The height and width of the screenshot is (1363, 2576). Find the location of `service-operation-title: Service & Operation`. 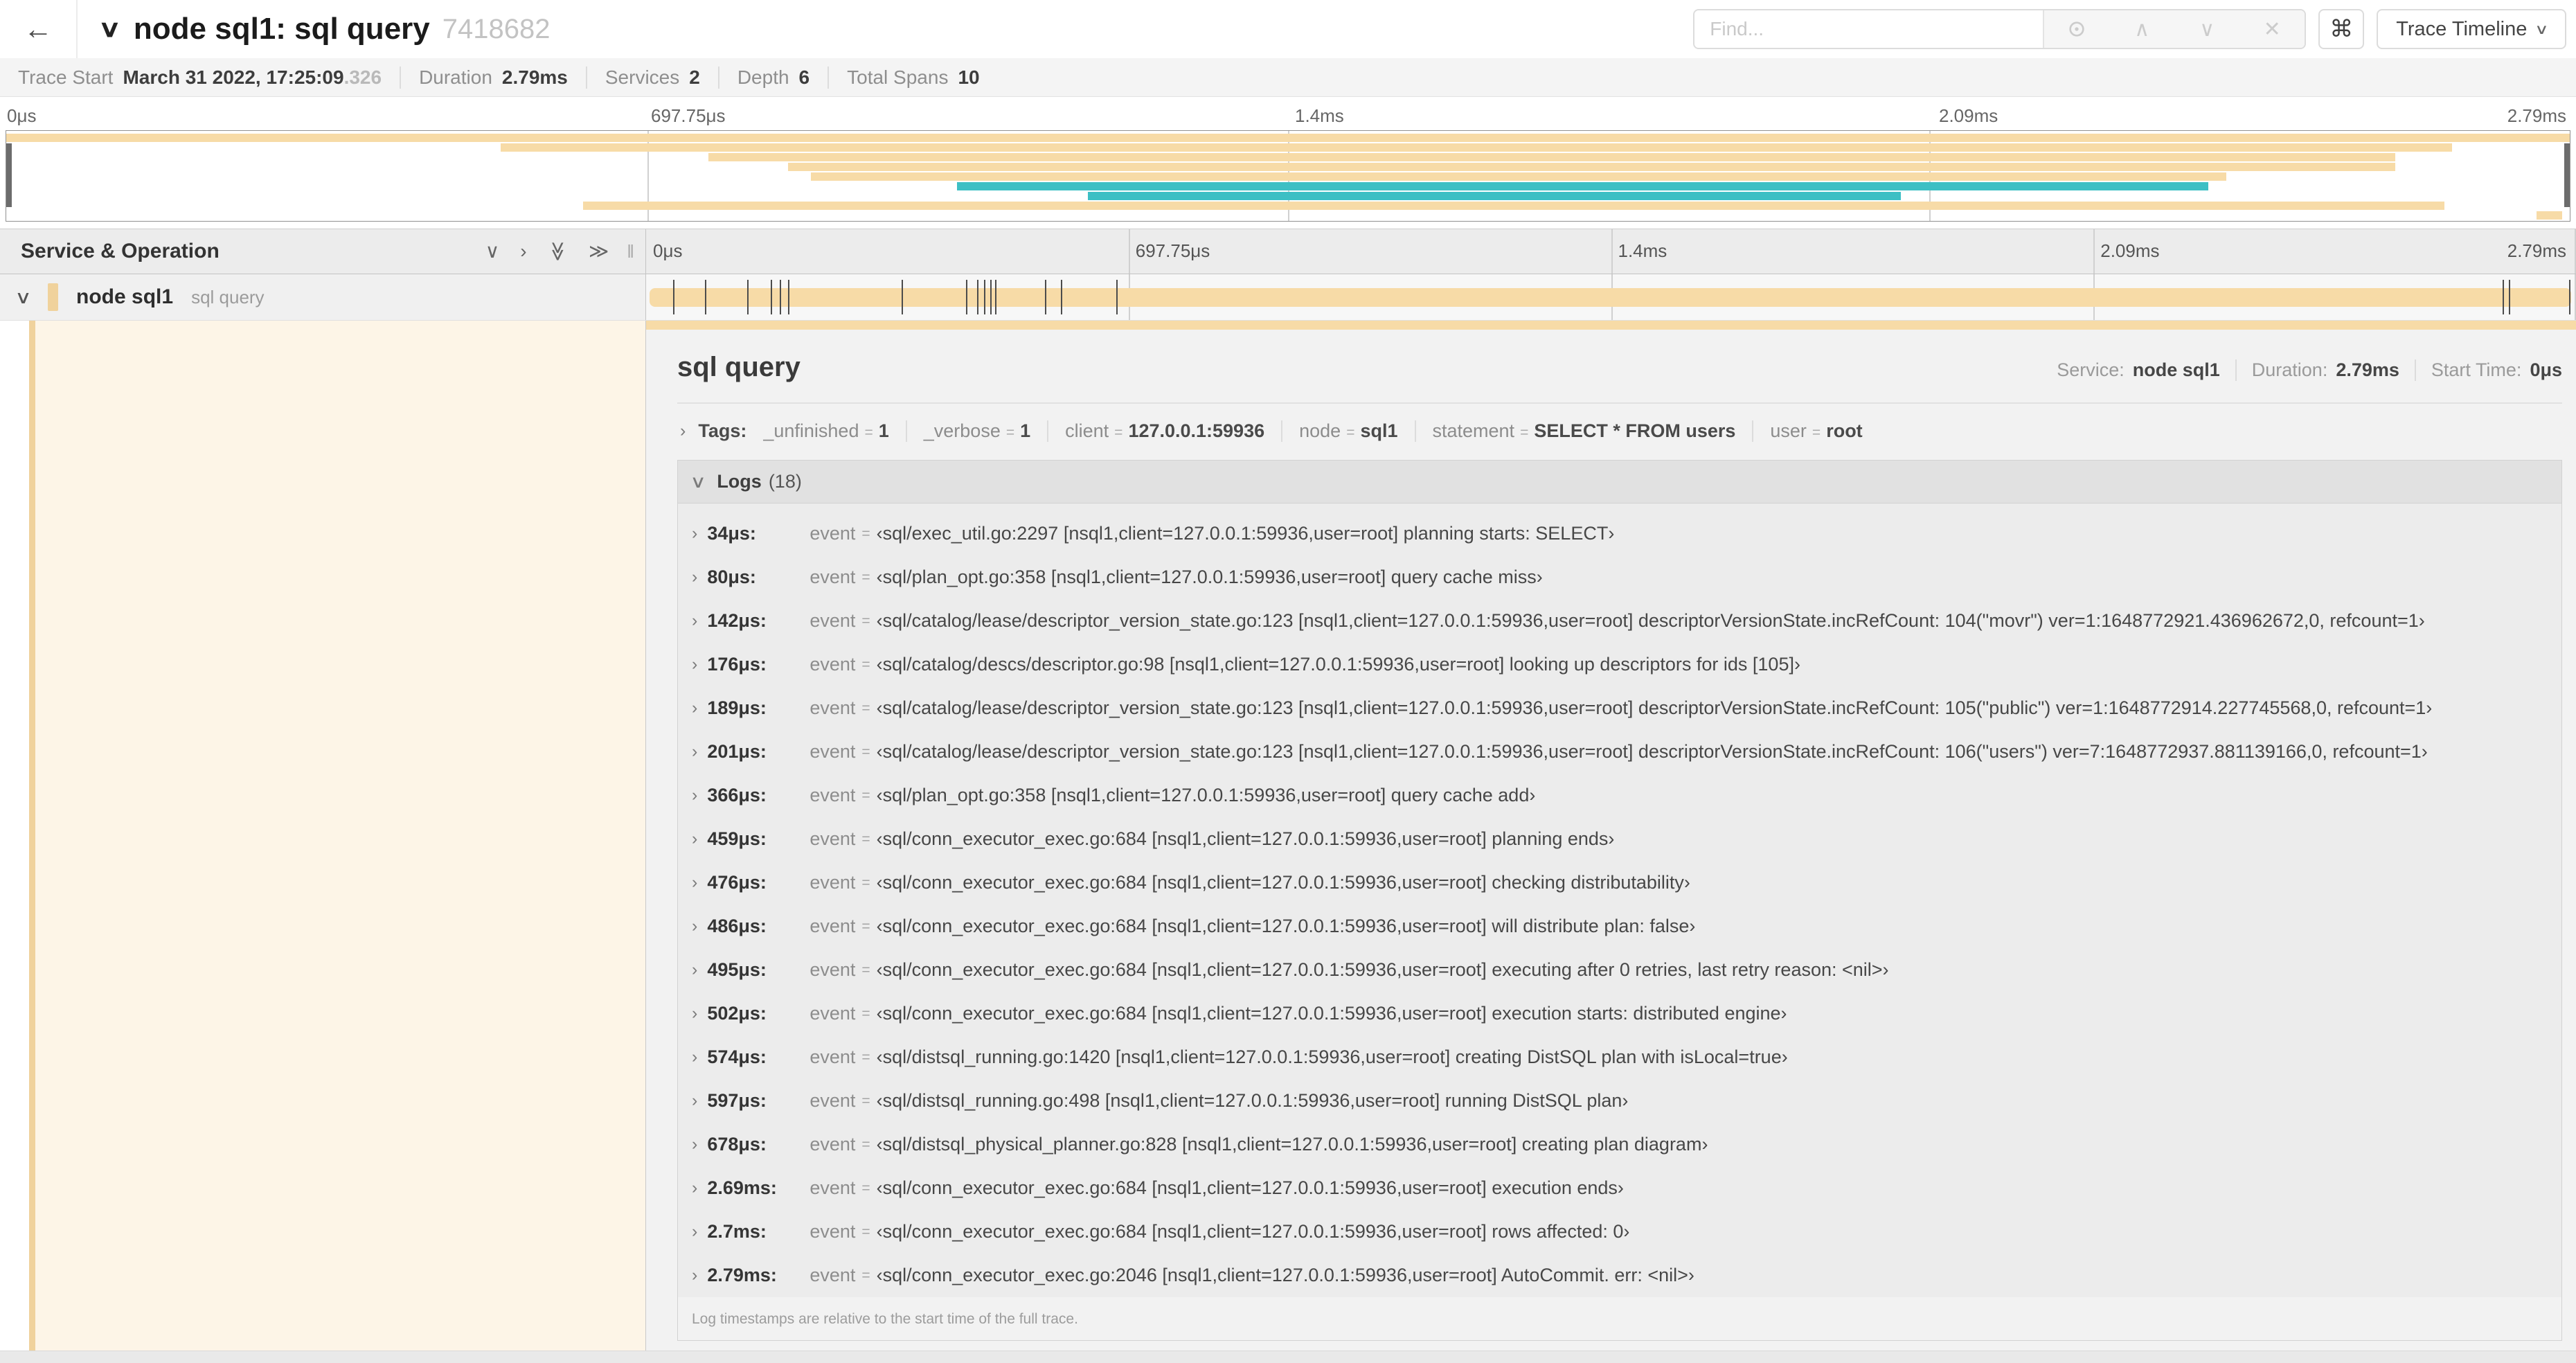

service-operation-title: Service & Operation is located at coordinates (120, 251).